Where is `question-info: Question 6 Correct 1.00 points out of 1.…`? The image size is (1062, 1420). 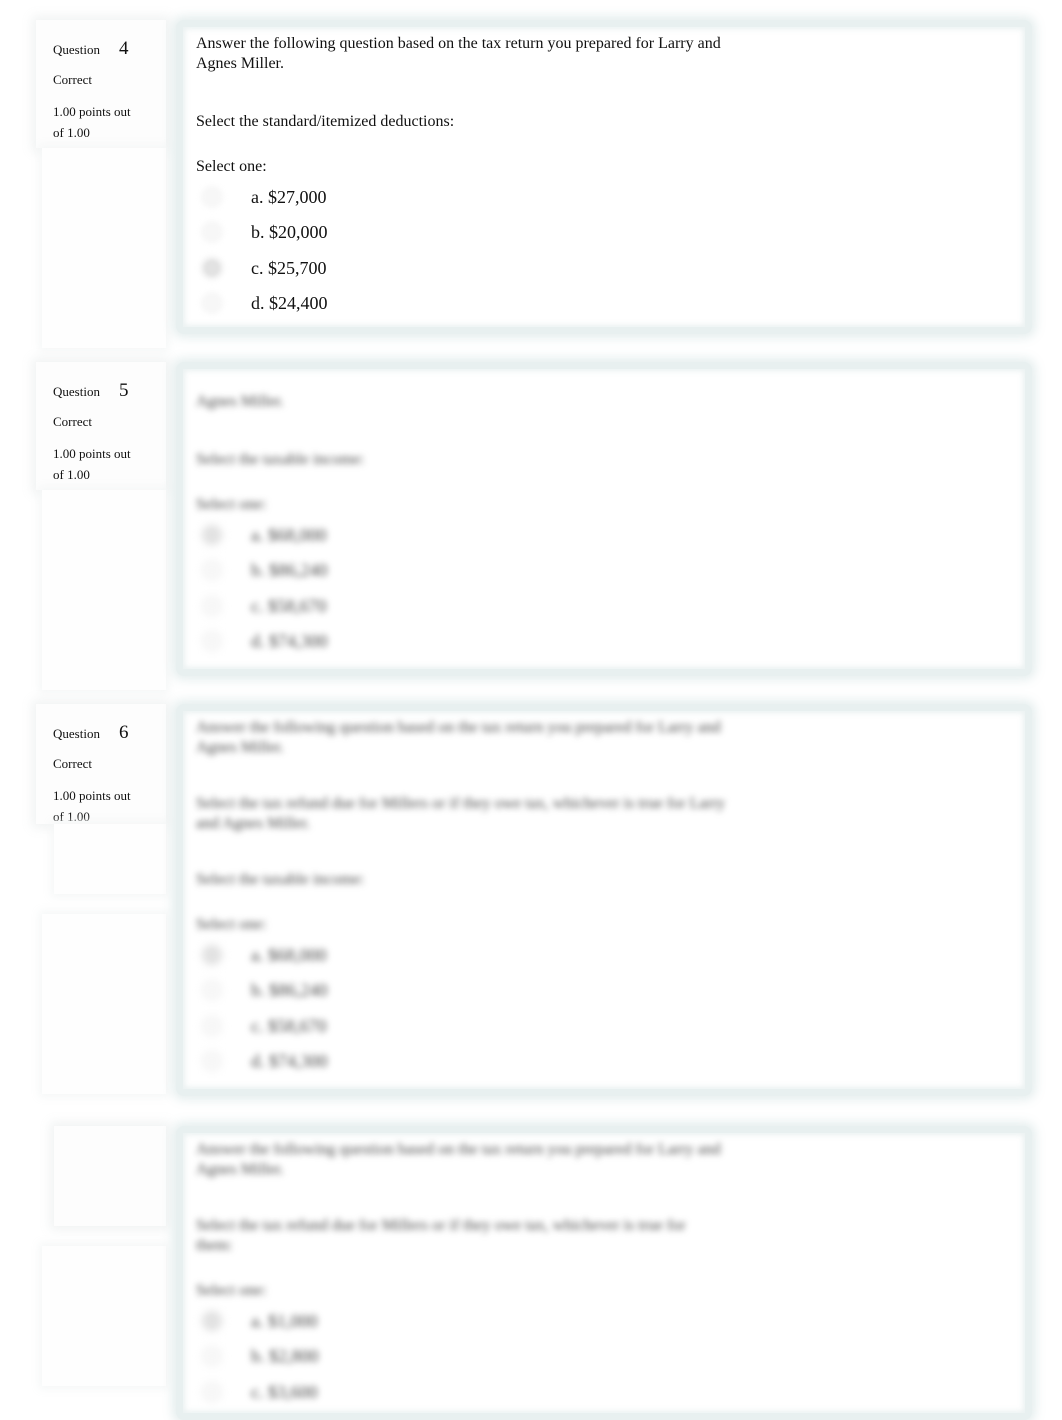 question-info: Question 6 Correct 1.00 points out of 1.… is located at coordinates (101, 764).